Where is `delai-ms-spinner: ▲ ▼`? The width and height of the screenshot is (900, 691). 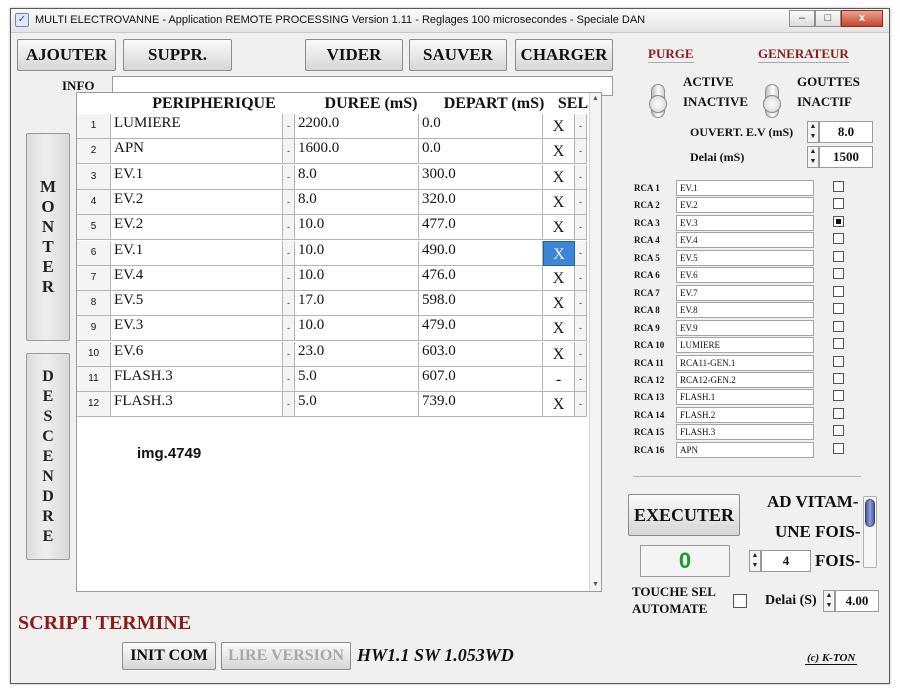
delai-ms-spinner: ▲ ▼ is located at coordinates (813, 157).